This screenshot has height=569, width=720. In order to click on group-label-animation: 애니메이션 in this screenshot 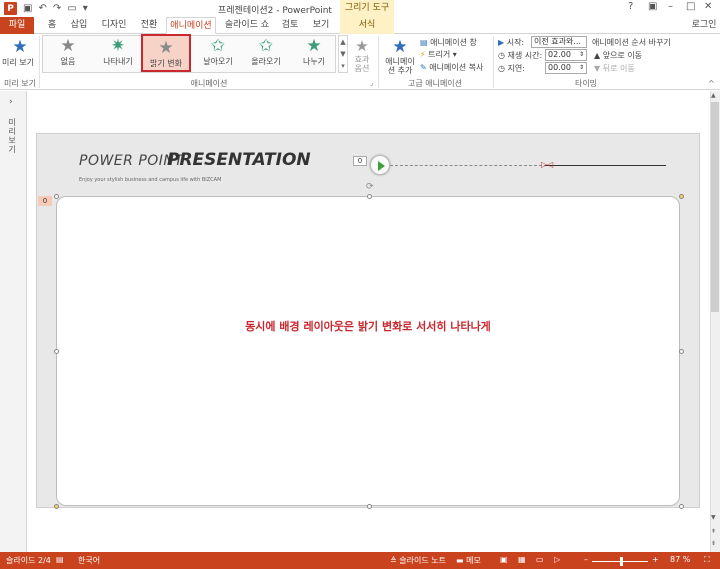, I will do `click(209, 83)`.